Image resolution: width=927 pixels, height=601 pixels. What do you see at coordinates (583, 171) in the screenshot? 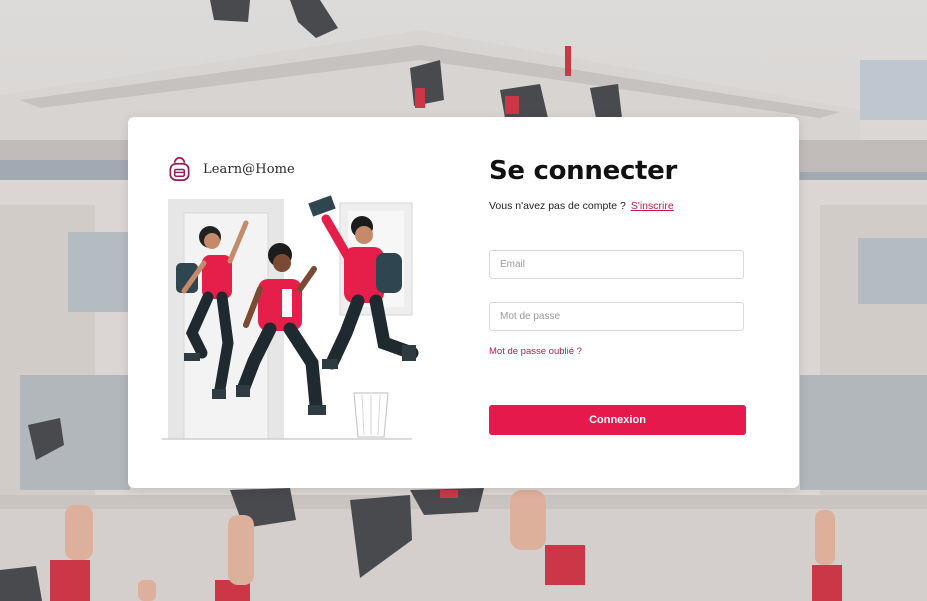
I see `page-title: Se connecter` at bounding box center [583, 171].